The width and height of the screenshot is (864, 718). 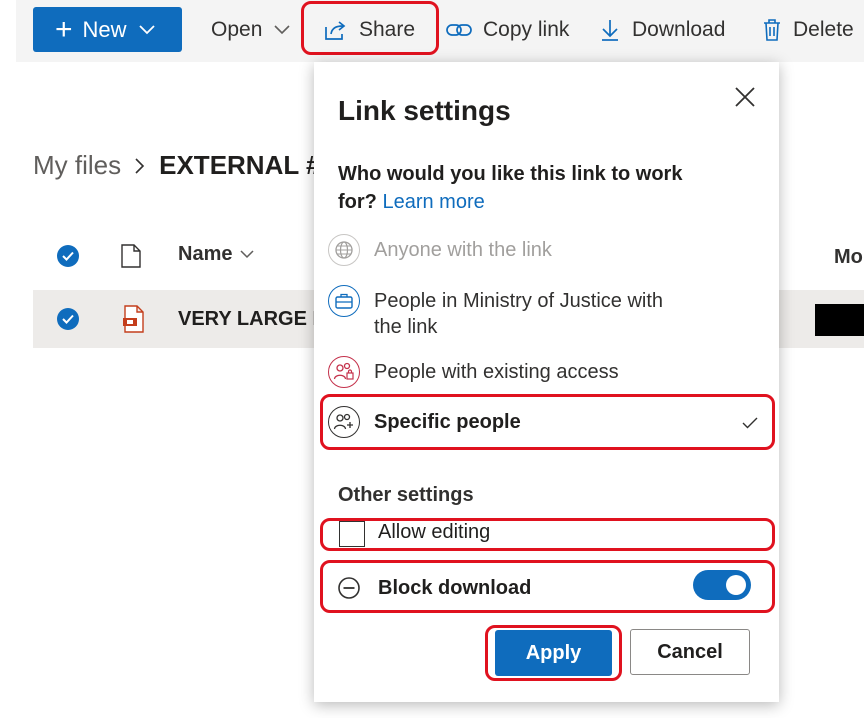 What do you see at coordinates (526, 29) in the screenshot?
I see `copy-link-label: Copy link` at bounding box center [526, 29].